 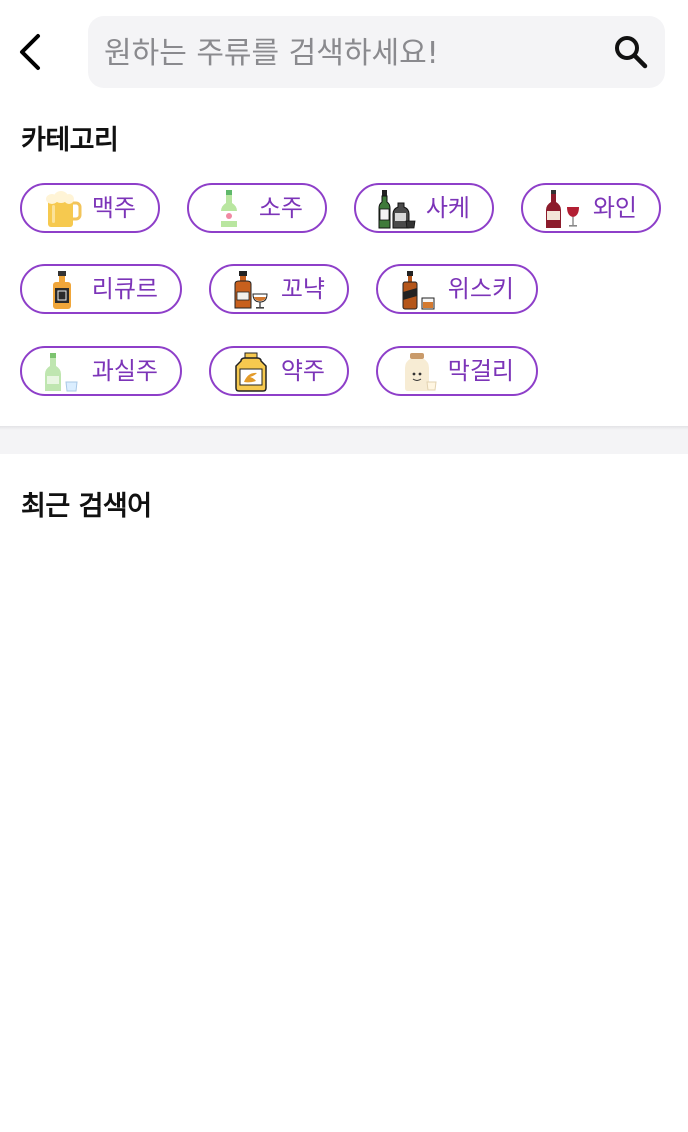 What do you see at coordinates (279, 371) in the screenshot?
I see `category-chip-yakju: 약주` at bounding box center [279, 371].